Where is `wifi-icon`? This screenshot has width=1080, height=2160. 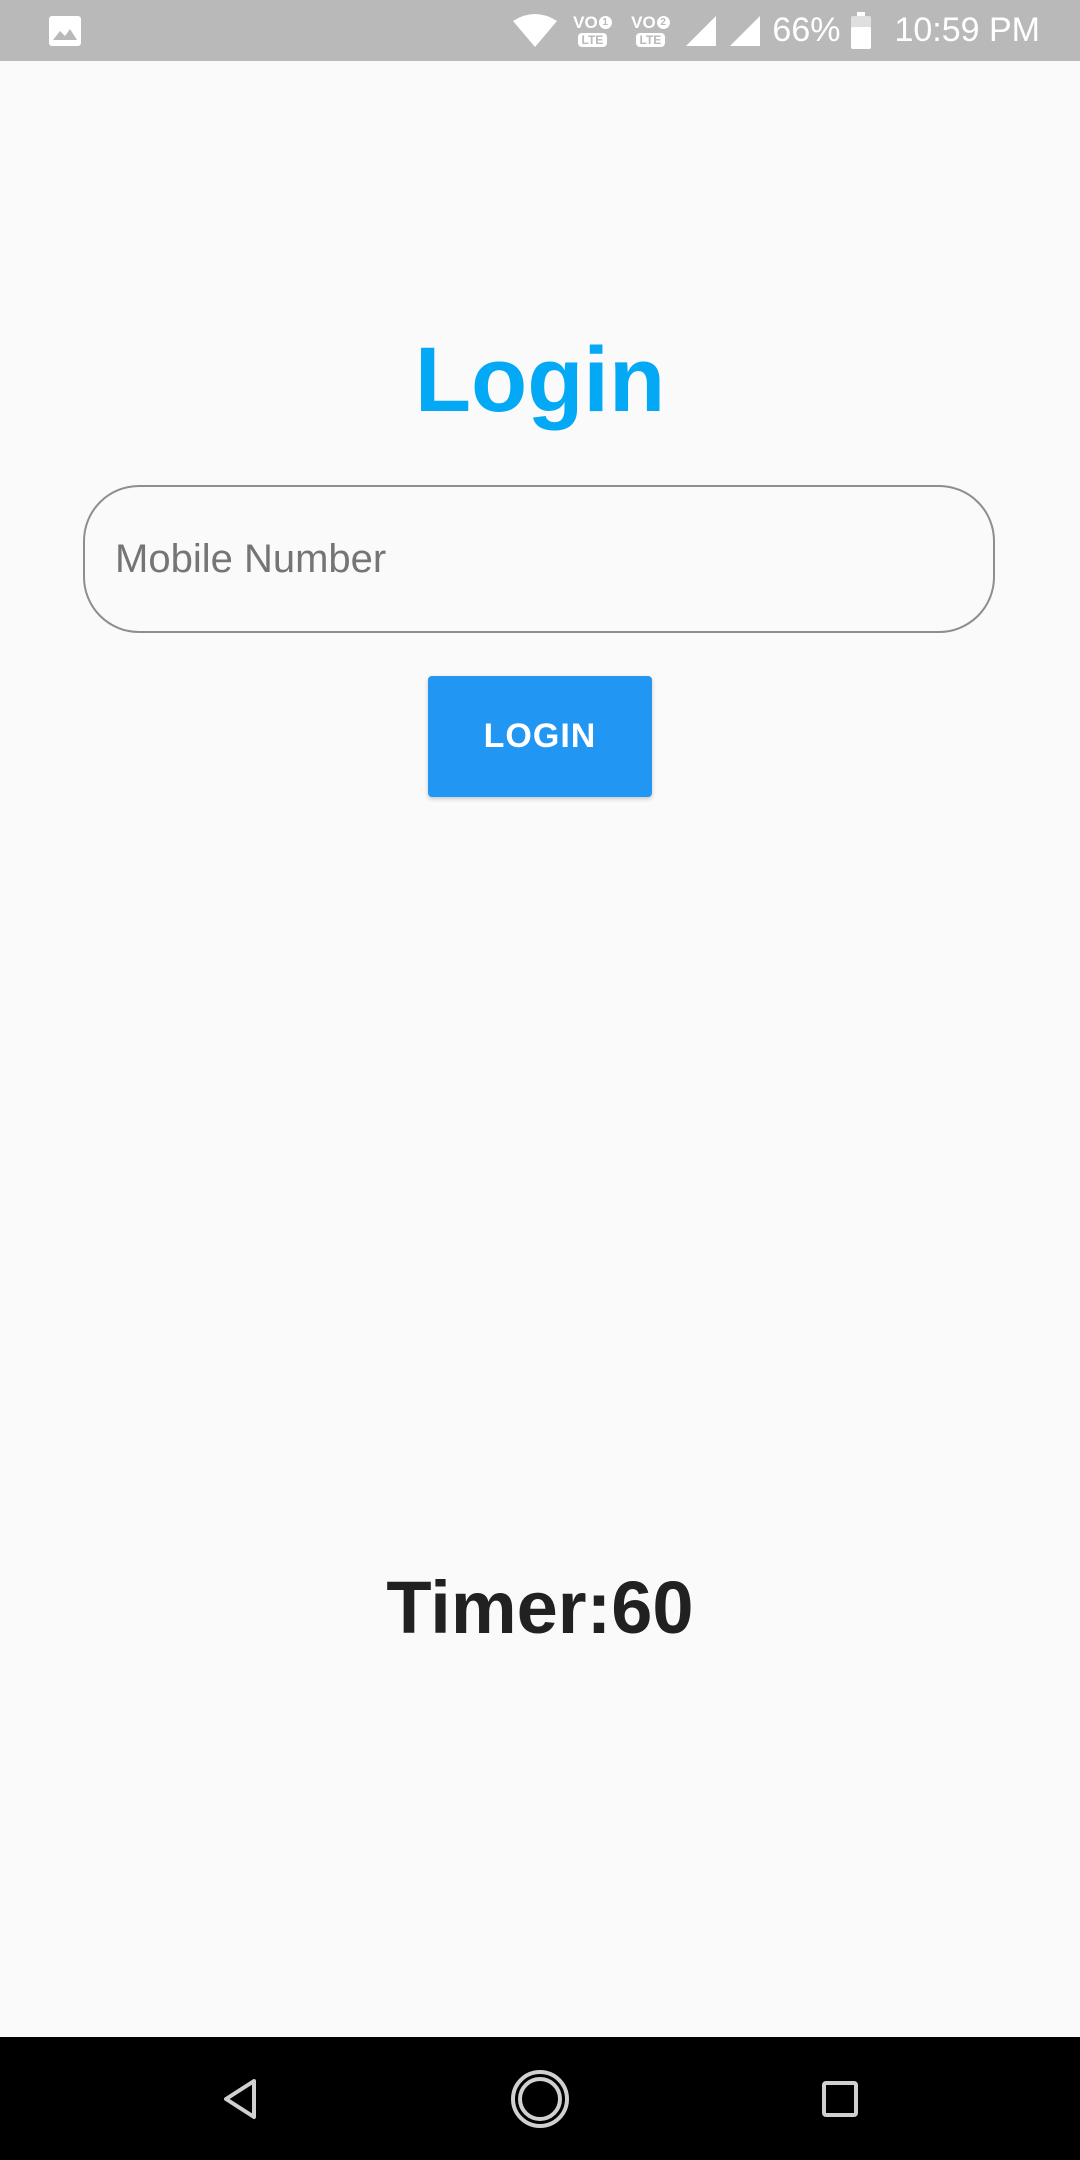 wifi-icon is located at coordinates (535, 31).